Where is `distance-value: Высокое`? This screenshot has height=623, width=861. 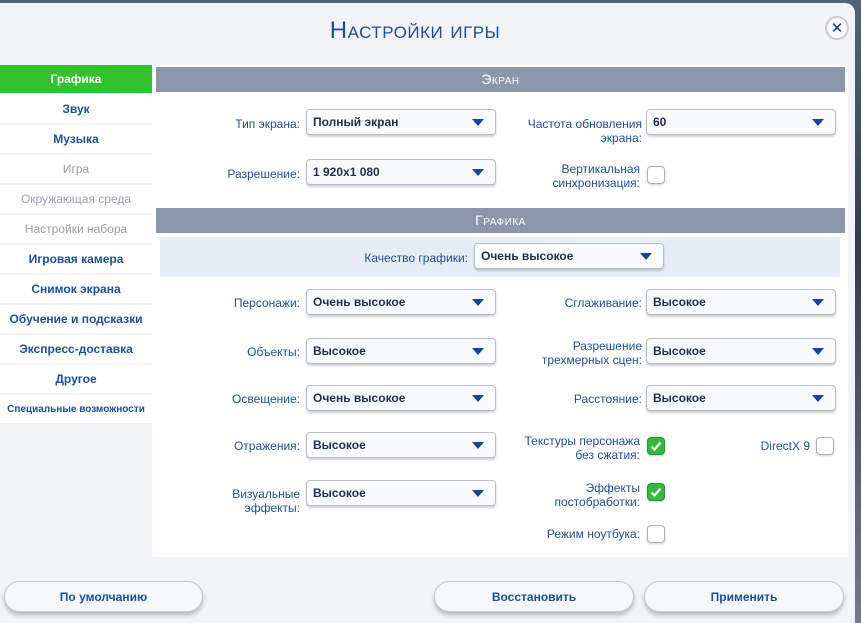
distance-value: Высокое is located at coordinates (679, 398).